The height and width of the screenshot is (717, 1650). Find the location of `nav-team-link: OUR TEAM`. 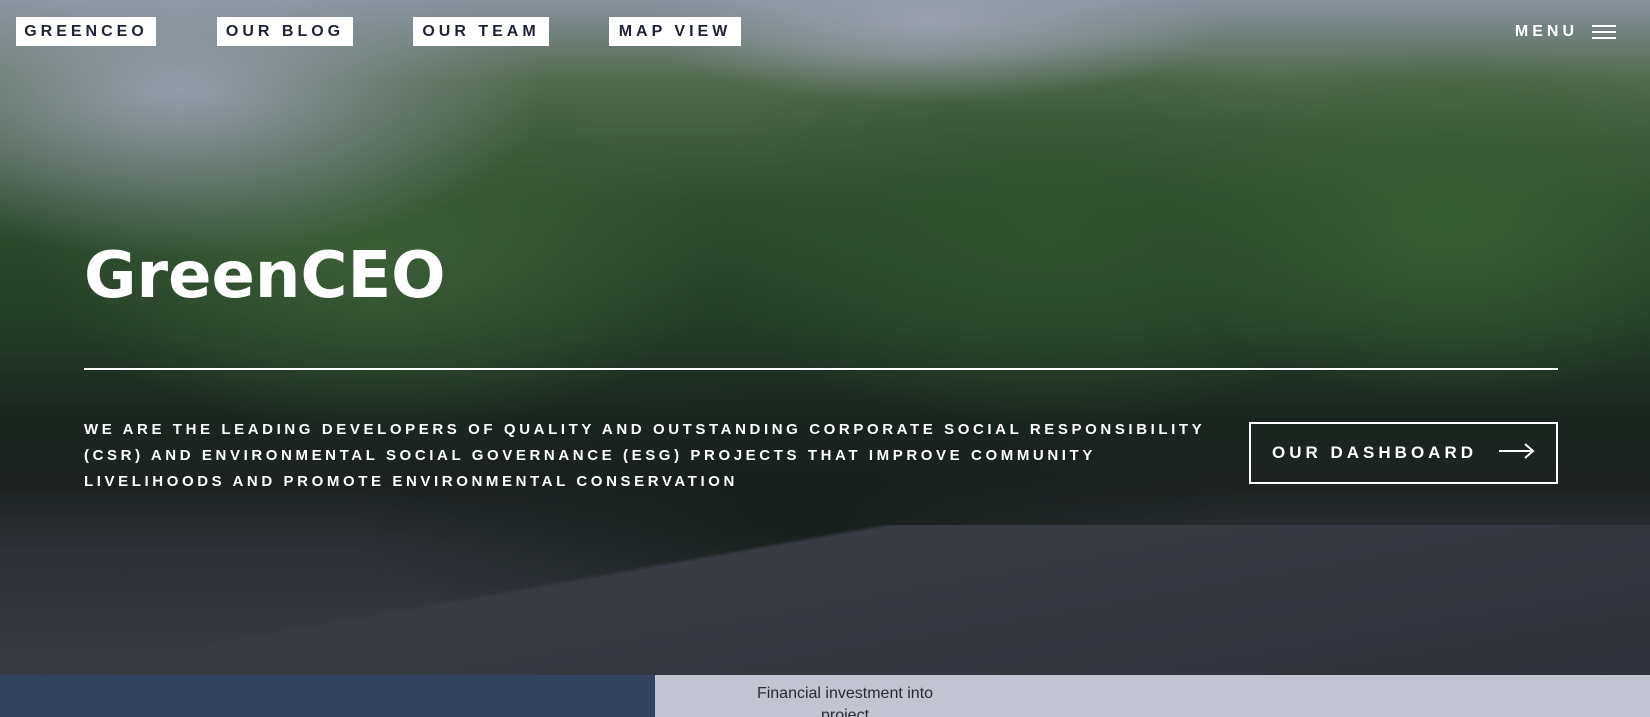

nav-team-link: OUR TEAM is located at coordinates (481, 31).